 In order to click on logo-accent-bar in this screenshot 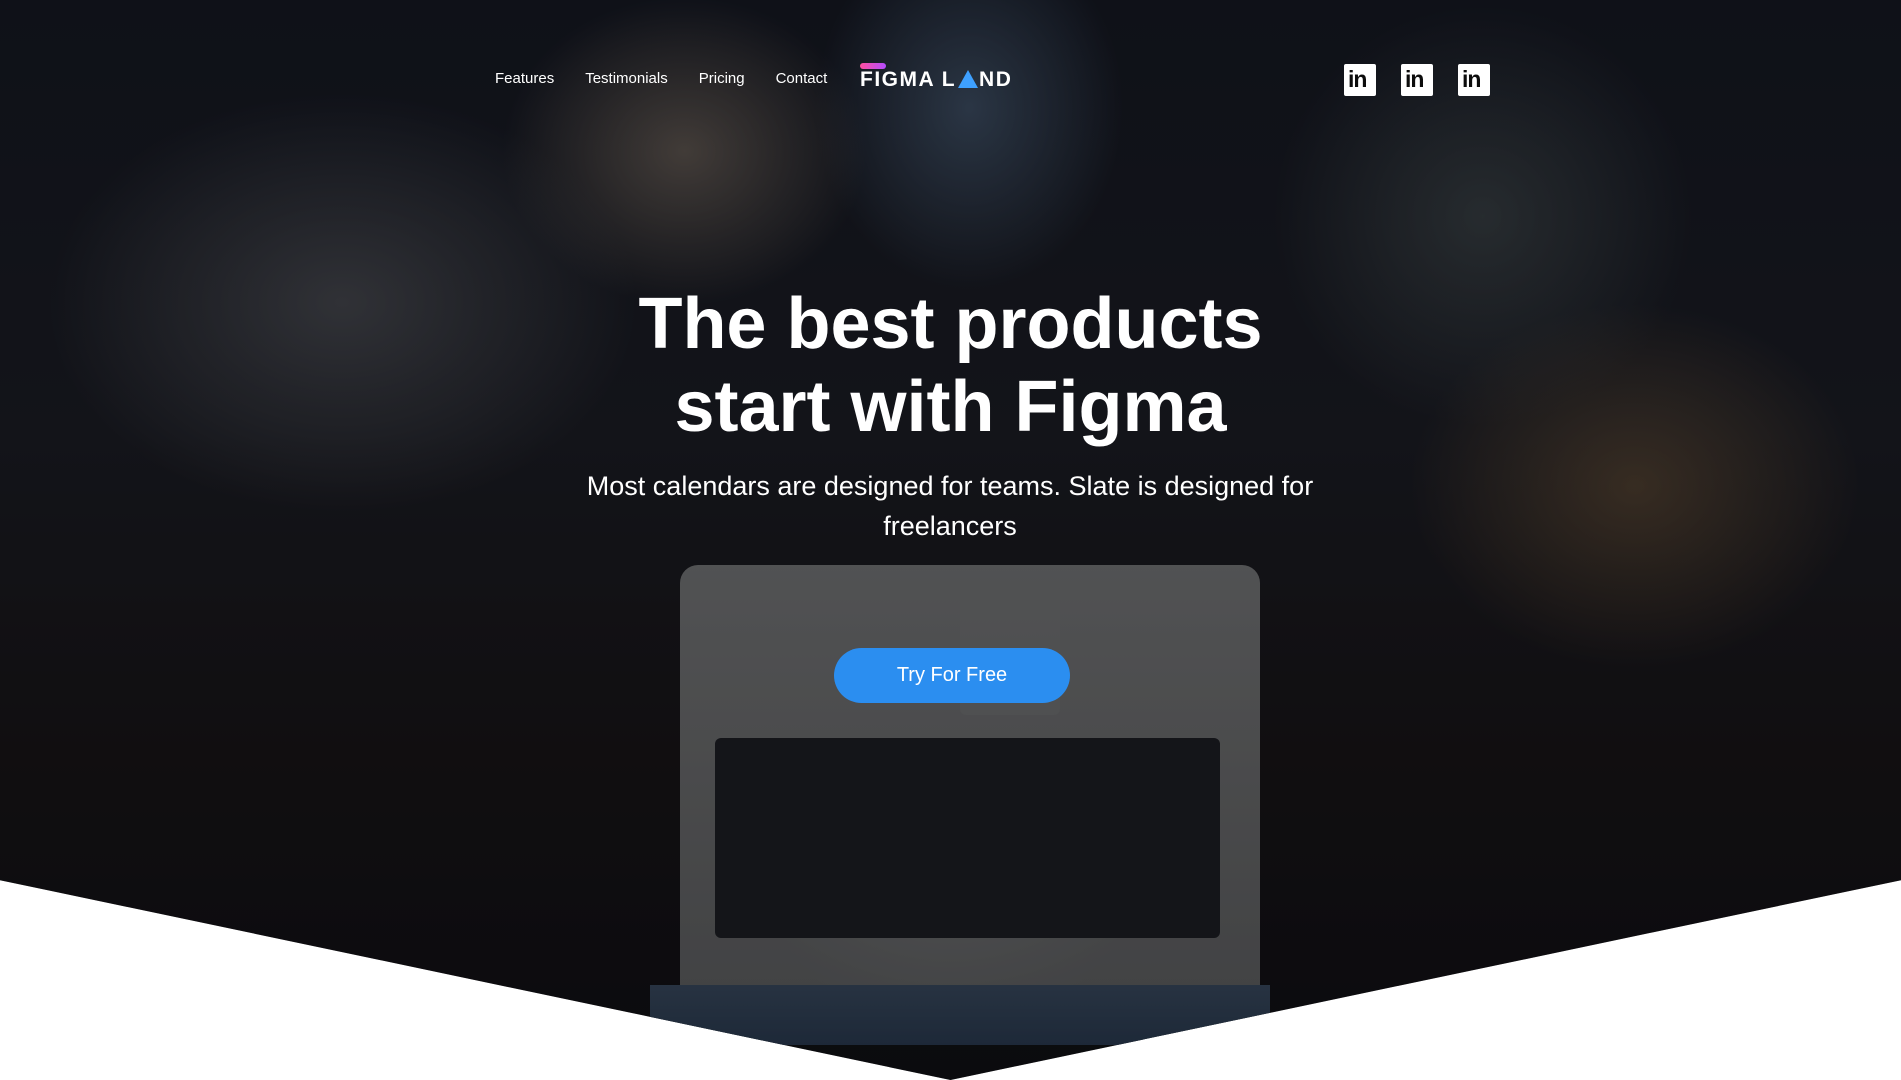, I will do `click(873, 66)`.